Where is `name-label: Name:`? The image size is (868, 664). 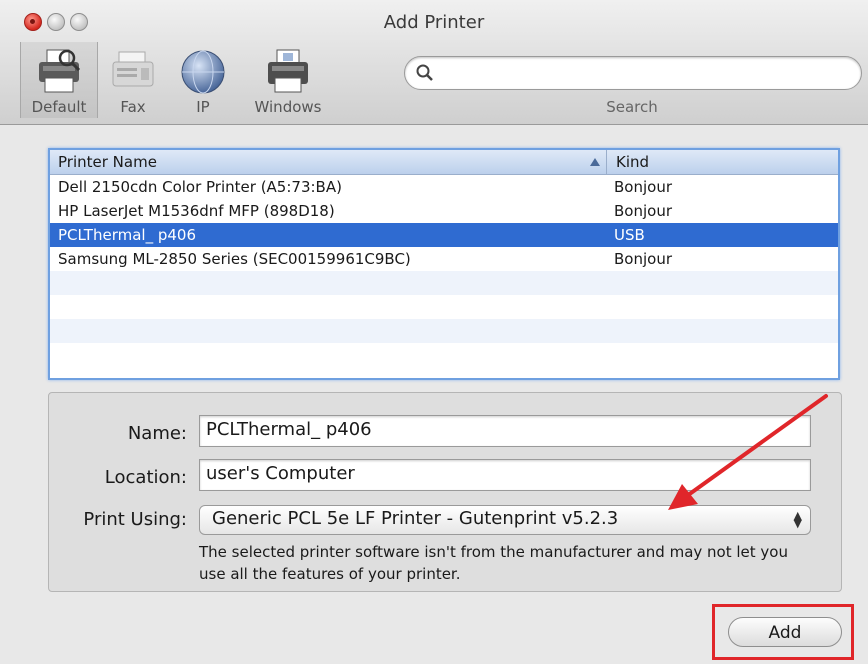 name-label: Name: is located at coordinates (157, 433).